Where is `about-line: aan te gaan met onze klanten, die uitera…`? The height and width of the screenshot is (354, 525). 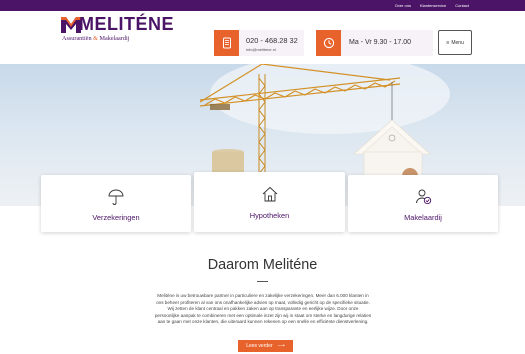 about-line: aan te gaan met onze klanten, die uitera… is located at coordinates (263, 322).